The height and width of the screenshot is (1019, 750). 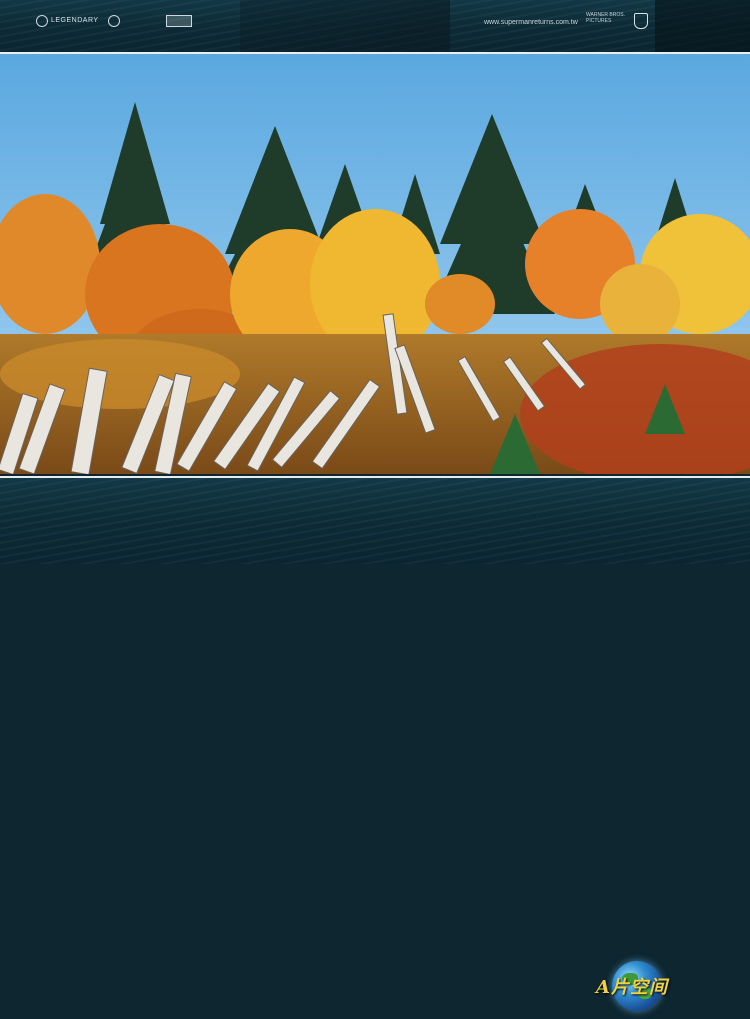 I want to click on box-logo-icon, so click(x=179, y=21).